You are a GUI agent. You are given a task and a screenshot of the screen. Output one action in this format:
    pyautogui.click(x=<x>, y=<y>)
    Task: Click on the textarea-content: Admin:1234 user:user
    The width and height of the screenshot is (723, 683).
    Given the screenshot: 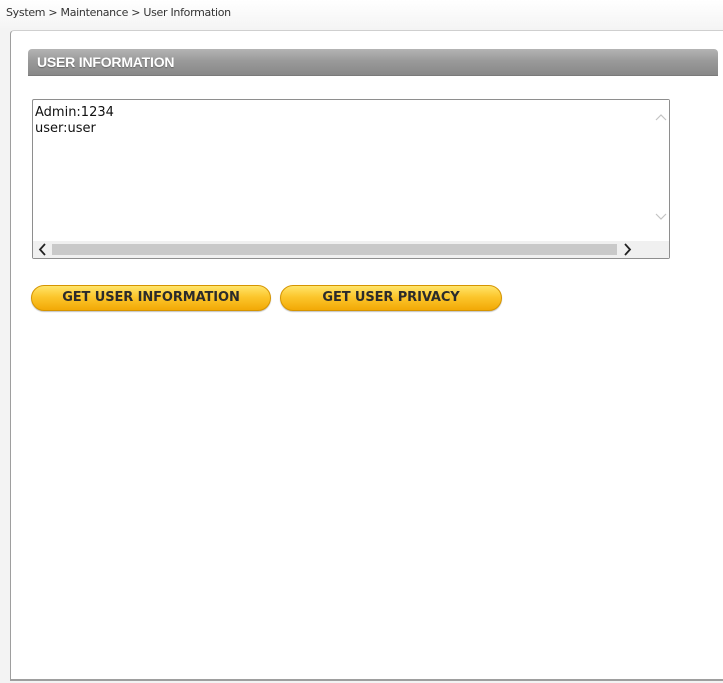 What is the action you would take?
    pyautogui.click(x=74, y=120)
    